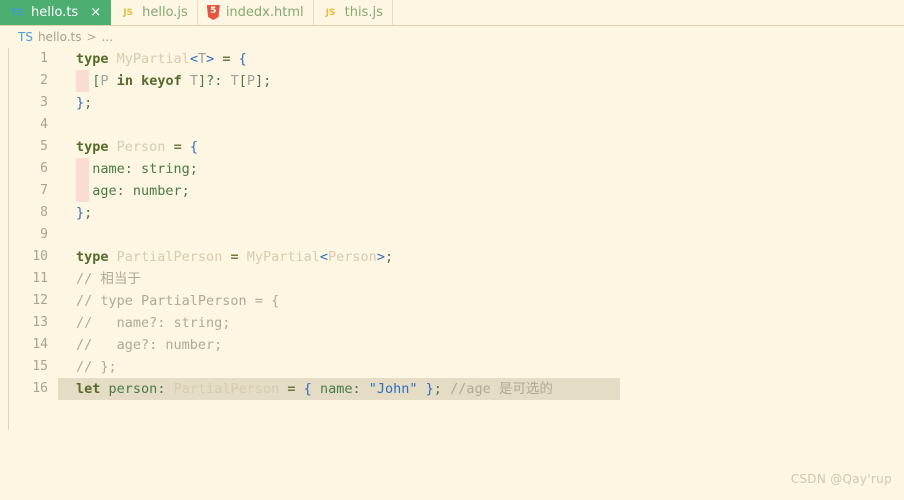 The image size is (904, 500). Describe the element at coordinates (40, 256) in the screenshot. I see `line-number: 10` at that location.